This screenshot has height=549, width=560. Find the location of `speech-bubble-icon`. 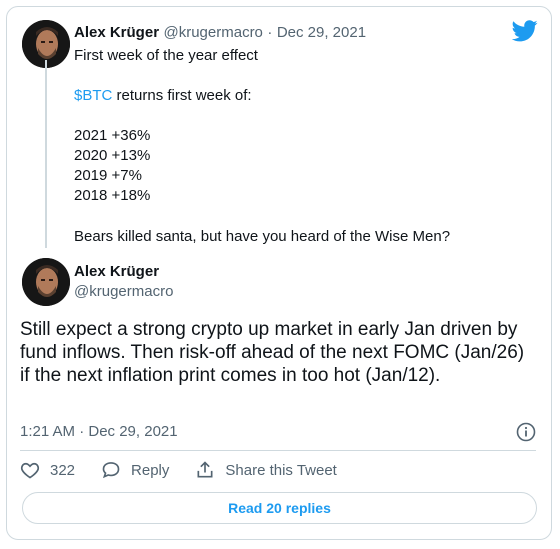

speech-bubble-icon is located at coordinates (111, 470).